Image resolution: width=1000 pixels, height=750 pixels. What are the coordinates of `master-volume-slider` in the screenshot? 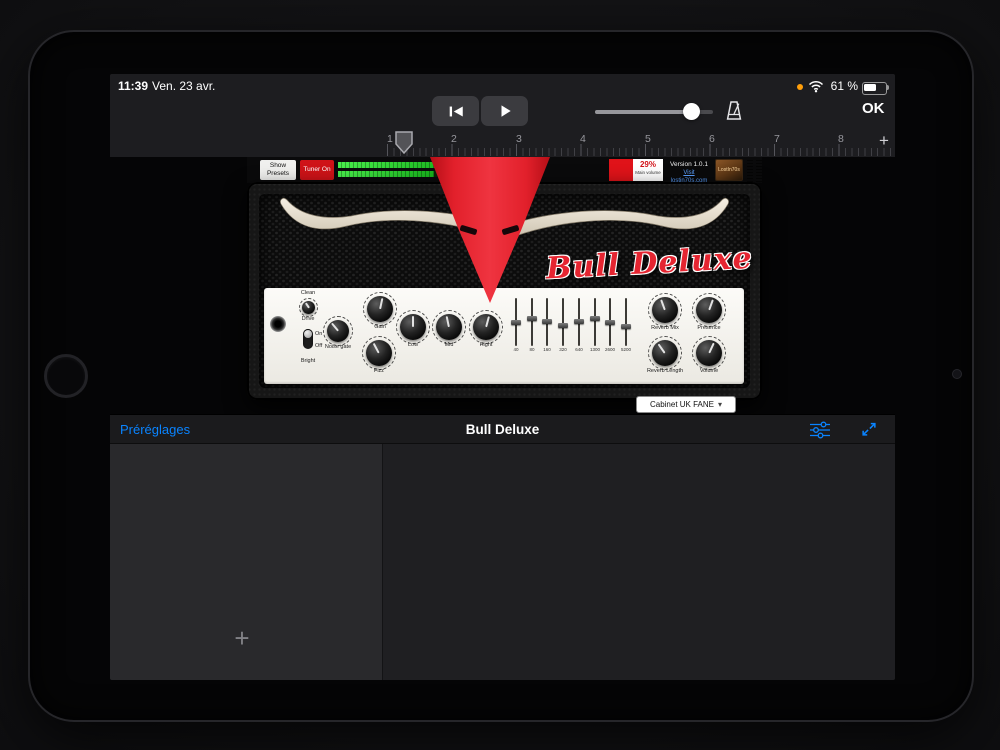 It's located at (654, 111).